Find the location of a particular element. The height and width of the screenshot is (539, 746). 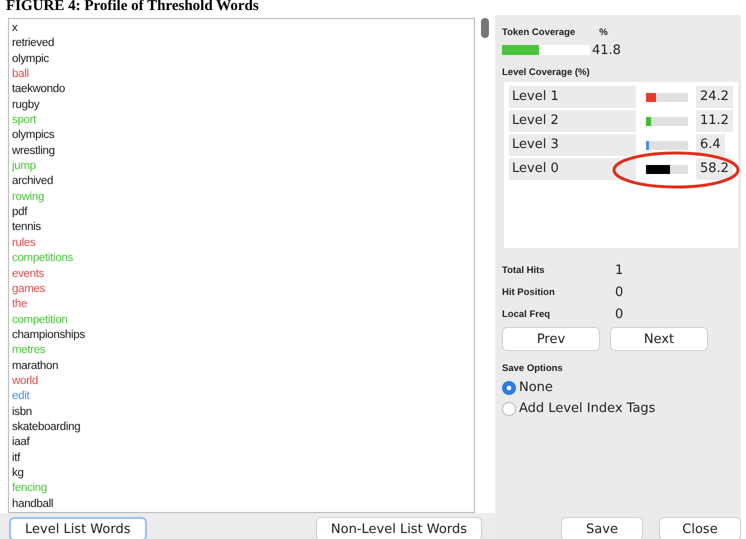

word-item: olympic is located at coordinates (30, 60).